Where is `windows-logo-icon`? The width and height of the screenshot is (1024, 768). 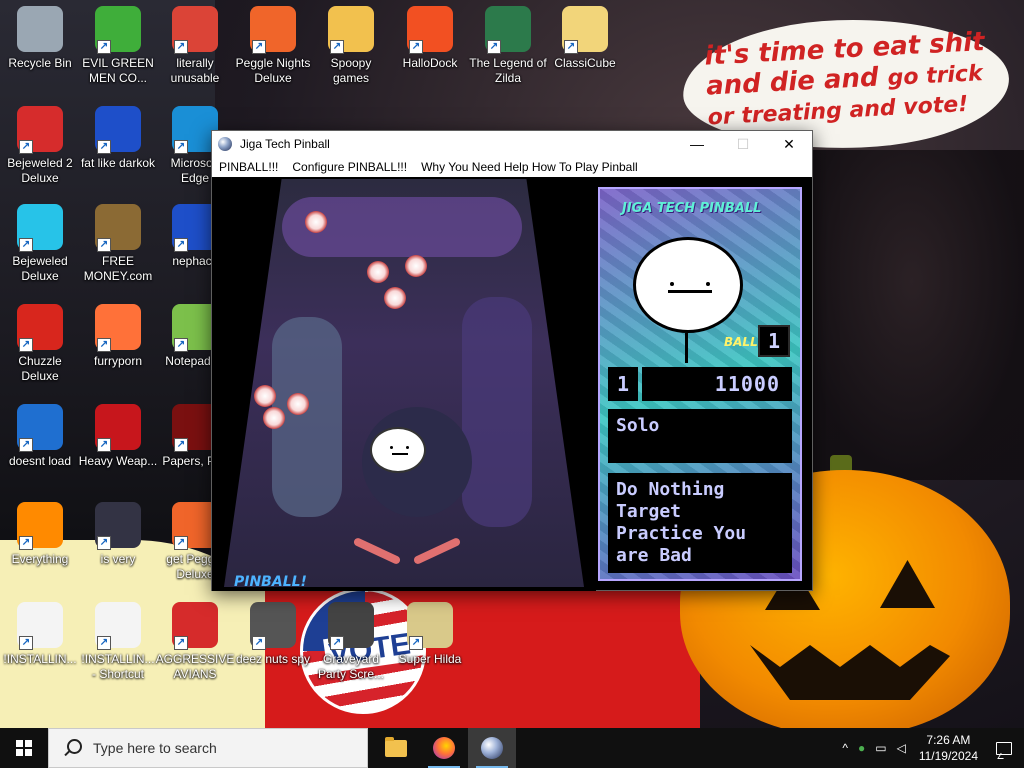
windows-logo-icon is located at coordinates (24, 748).